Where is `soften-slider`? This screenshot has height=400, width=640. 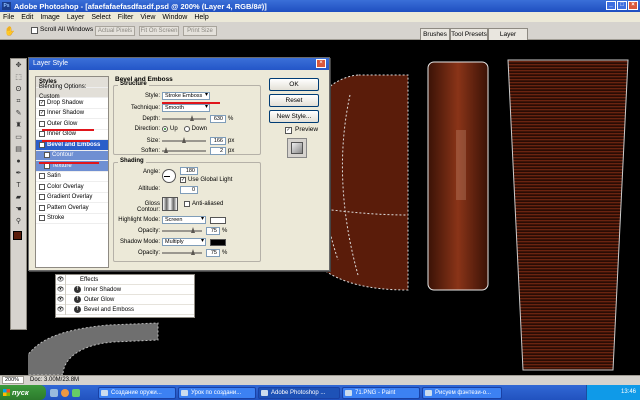 soften-slider is located at coordinates (184, 150).